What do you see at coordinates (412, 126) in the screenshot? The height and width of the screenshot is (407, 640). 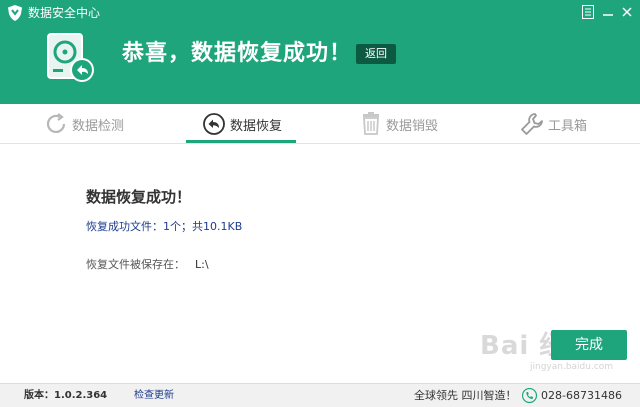 I see `tab-label: 数据销毁` at bounding box center [412, 126].